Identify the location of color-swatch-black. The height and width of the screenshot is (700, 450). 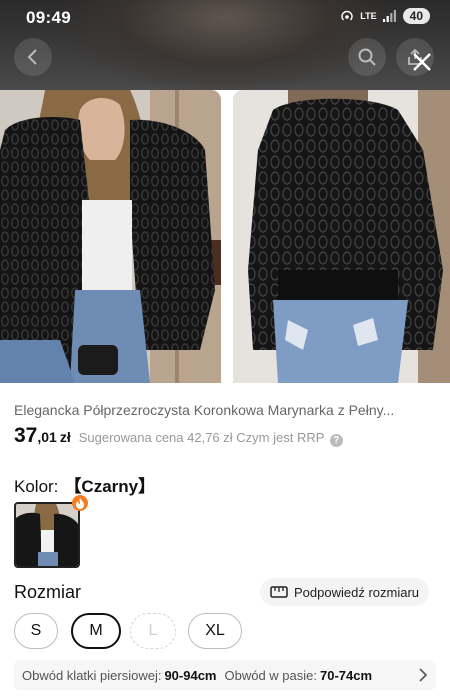
(47, 535).